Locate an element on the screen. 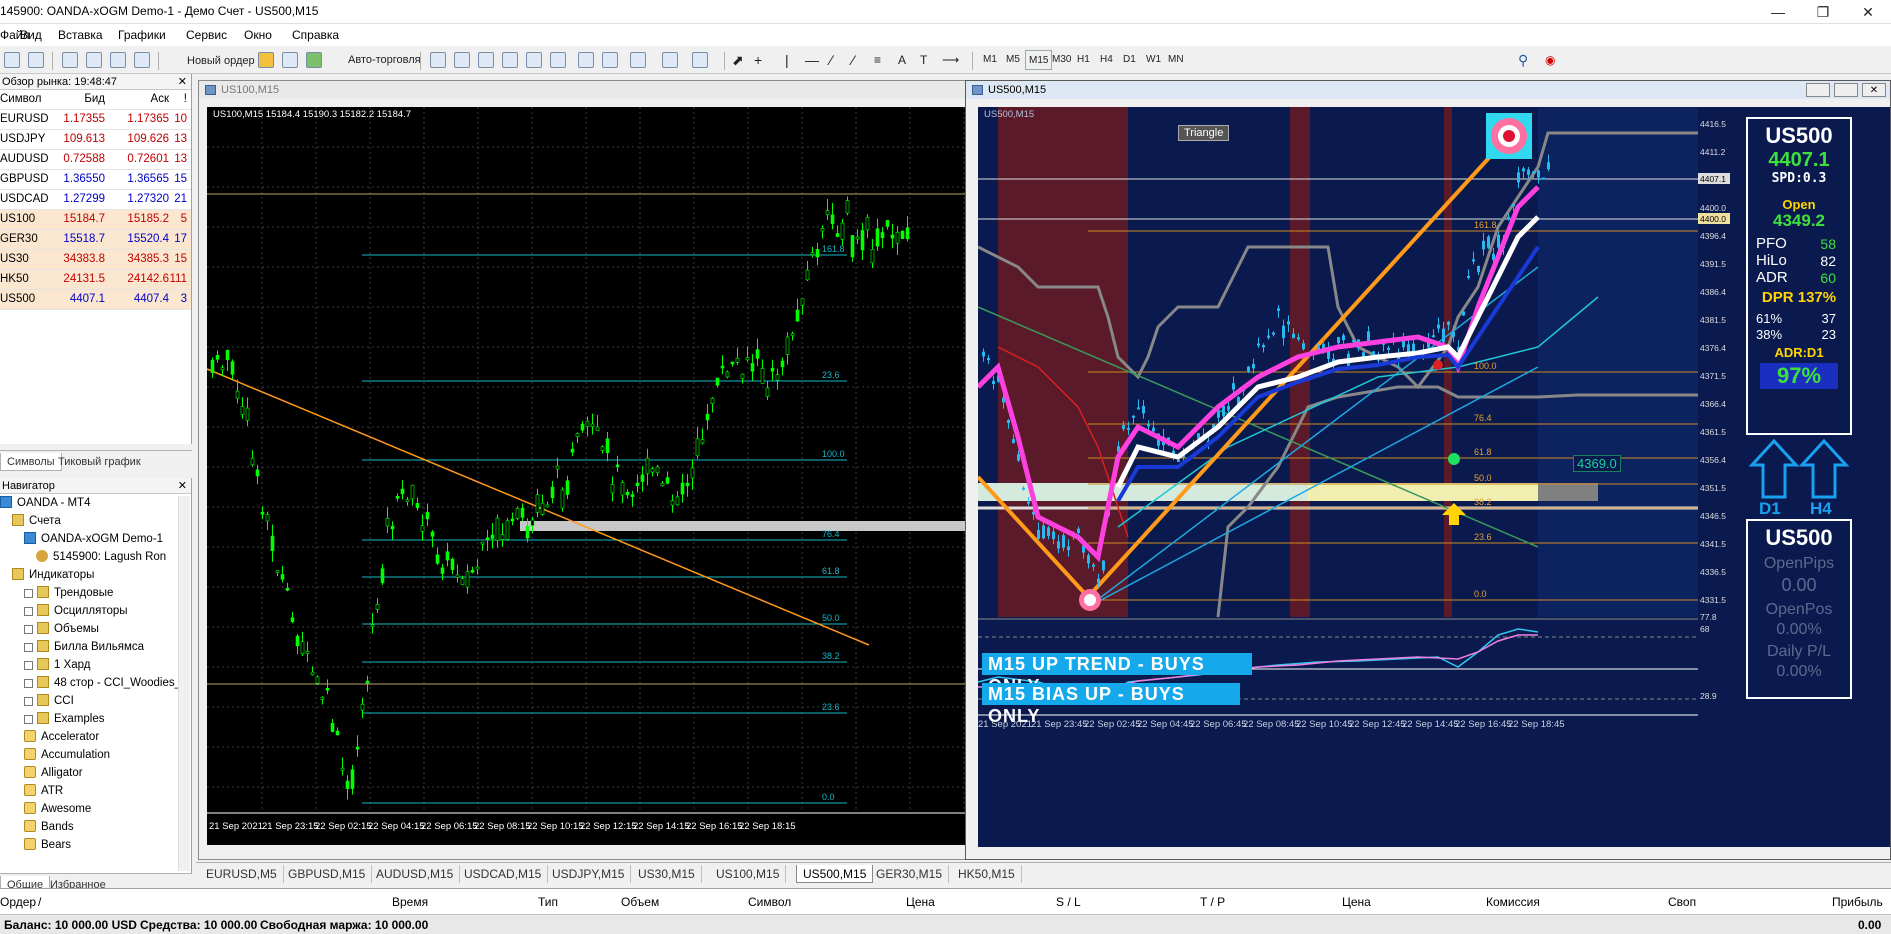 The width and height of the screenshot is (1891, 934). cursor-icon: ⬈ is located at coordinates (738, 60).